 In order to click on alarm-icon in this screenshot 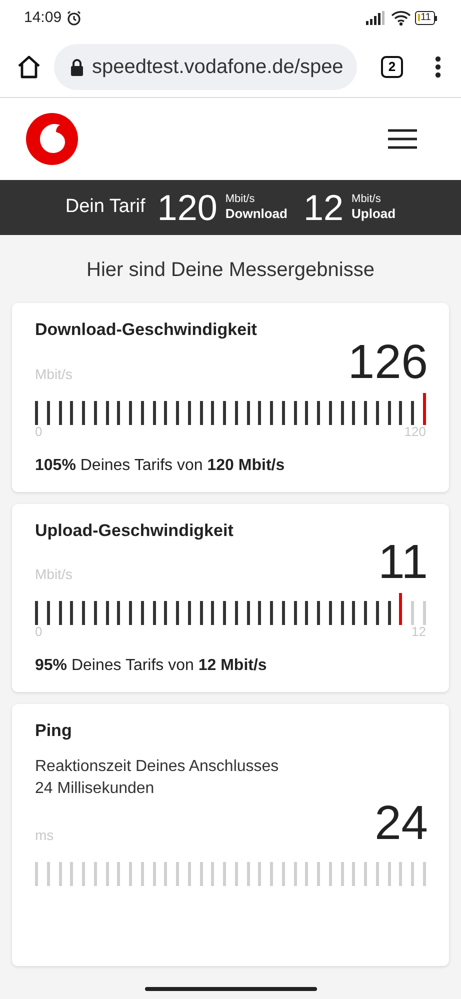, I will do `click(74, 18)`.